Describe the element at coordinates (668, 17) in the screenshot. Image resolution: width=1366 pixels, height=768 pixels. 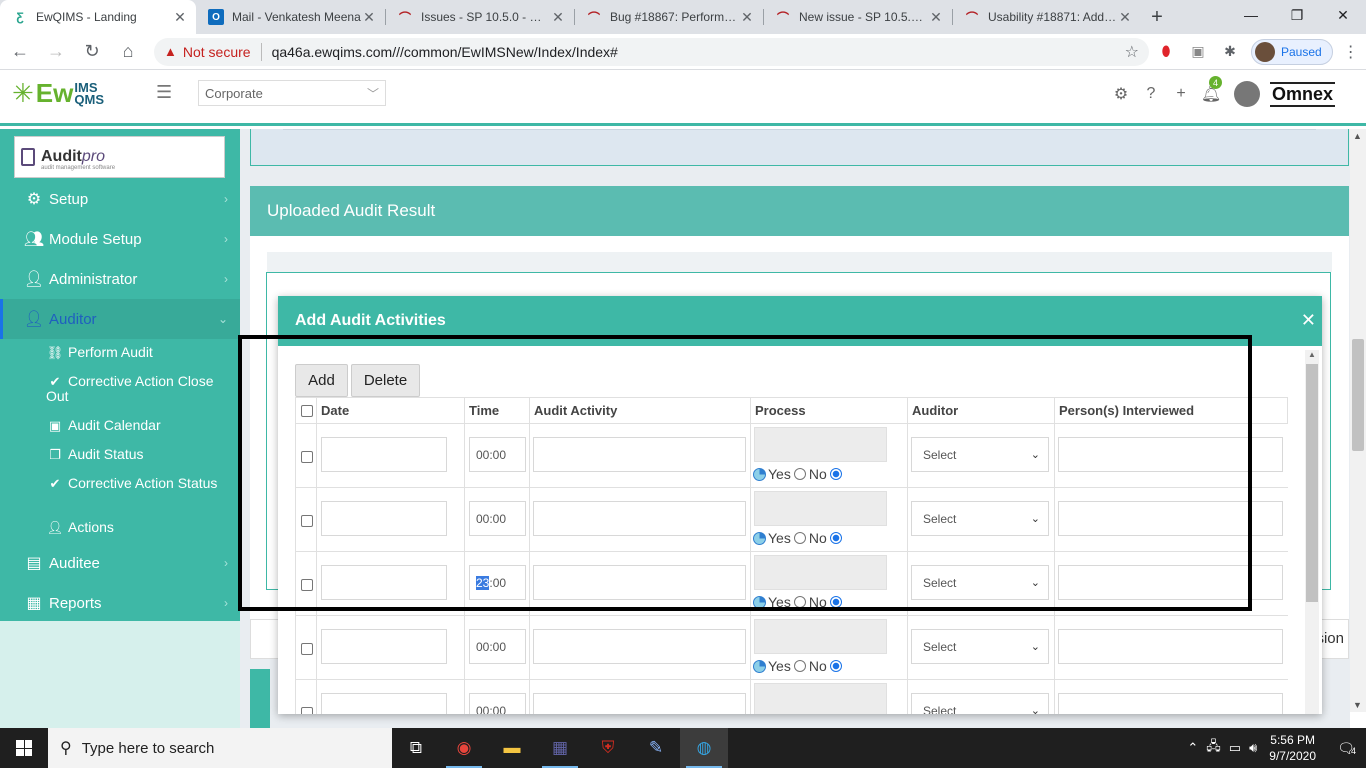
I see `browser-tab-bug: ⌒ Bug #18867: Perform au ✕` at that location.